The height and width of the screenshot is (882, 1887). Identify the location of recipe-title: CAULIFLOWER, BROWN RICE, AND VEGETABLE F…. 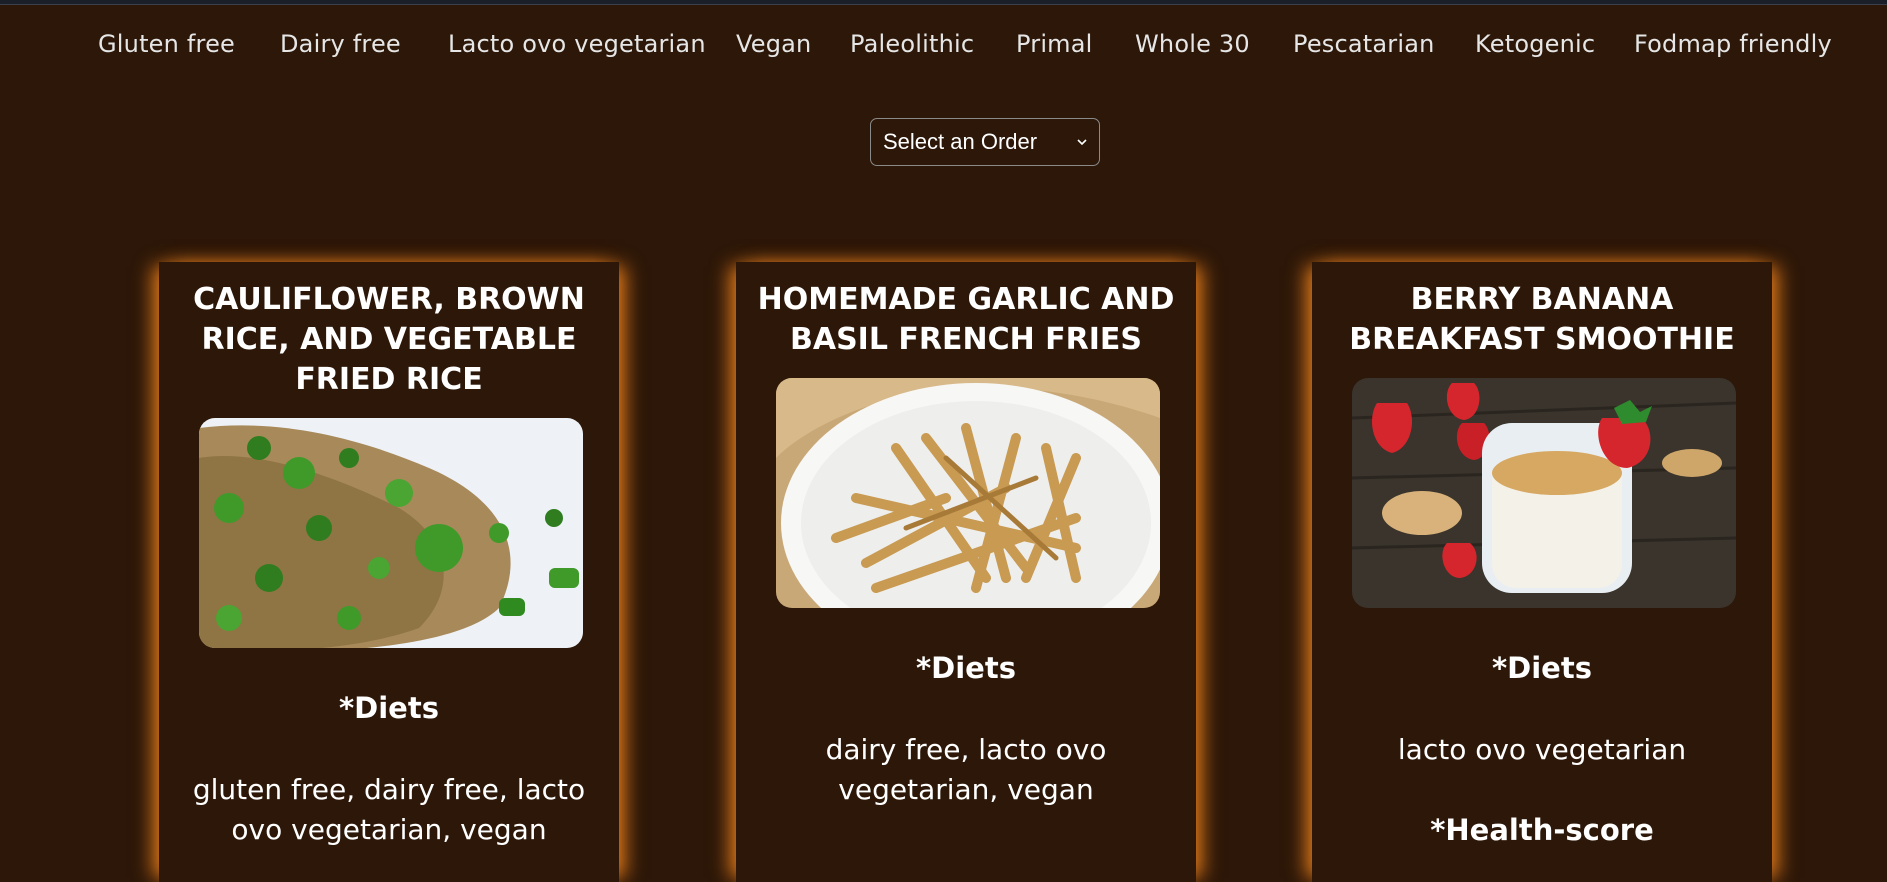
(389, 339).